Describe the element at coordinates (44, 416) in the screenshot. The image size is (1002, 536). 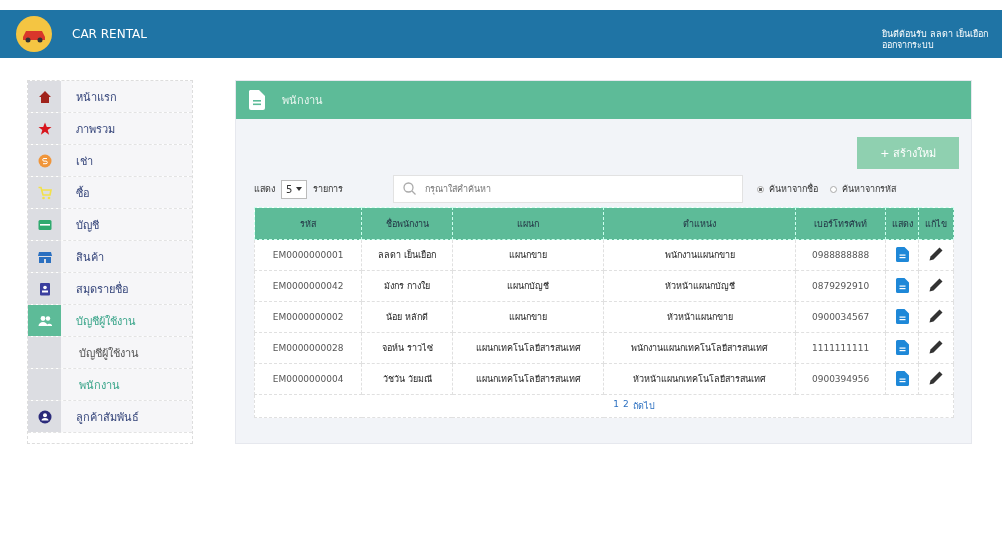
I see `person-icon` at that location.